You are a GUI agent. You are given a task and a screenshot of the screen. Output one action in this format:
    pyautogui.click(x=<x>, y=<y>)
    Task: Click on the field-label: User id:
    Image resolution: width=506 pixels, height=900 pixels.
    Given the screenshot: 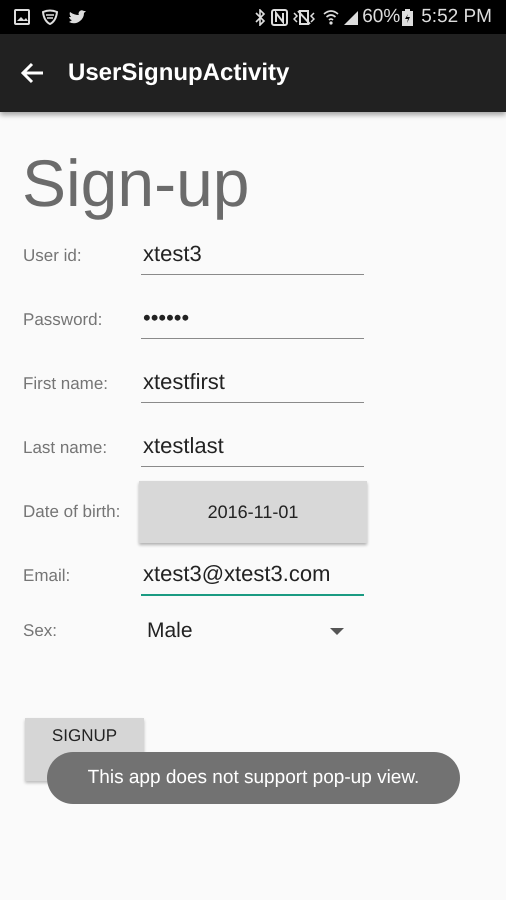 What is the action you would take?
    pyautogui.click(x=53, y=256)
    